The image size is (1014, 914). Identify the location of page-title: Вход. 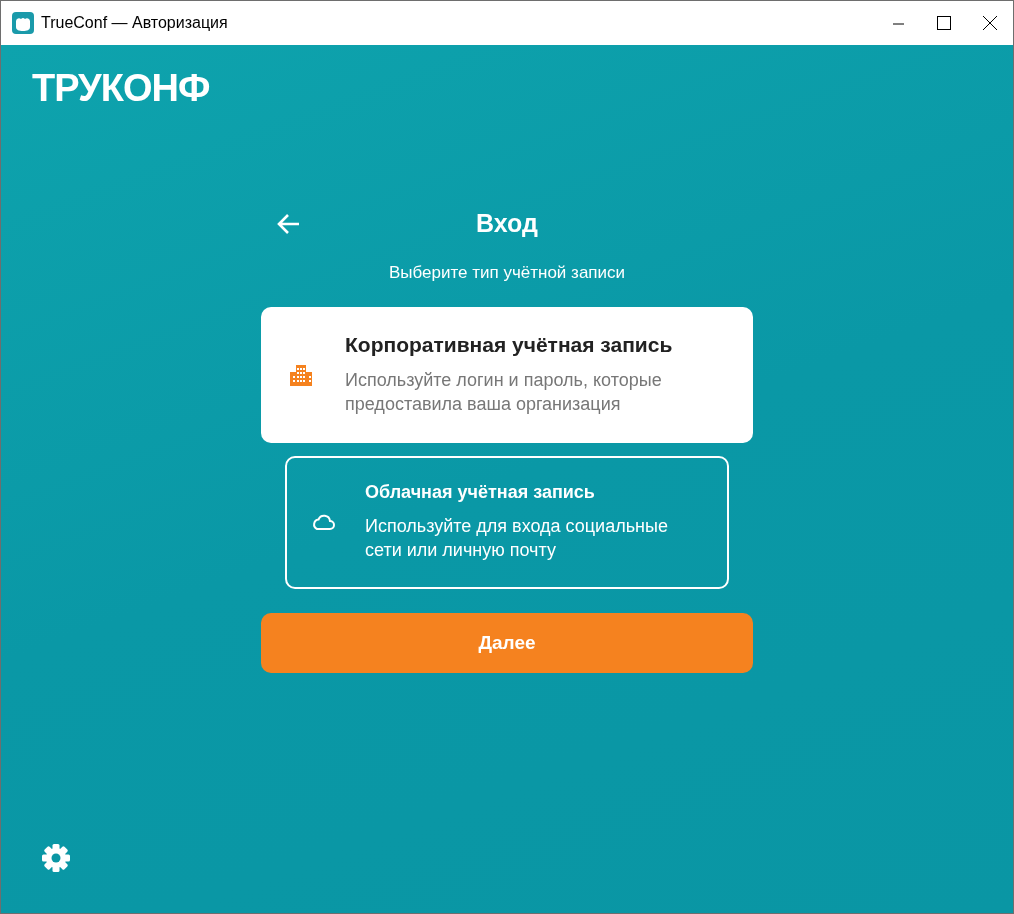
(507, 224).